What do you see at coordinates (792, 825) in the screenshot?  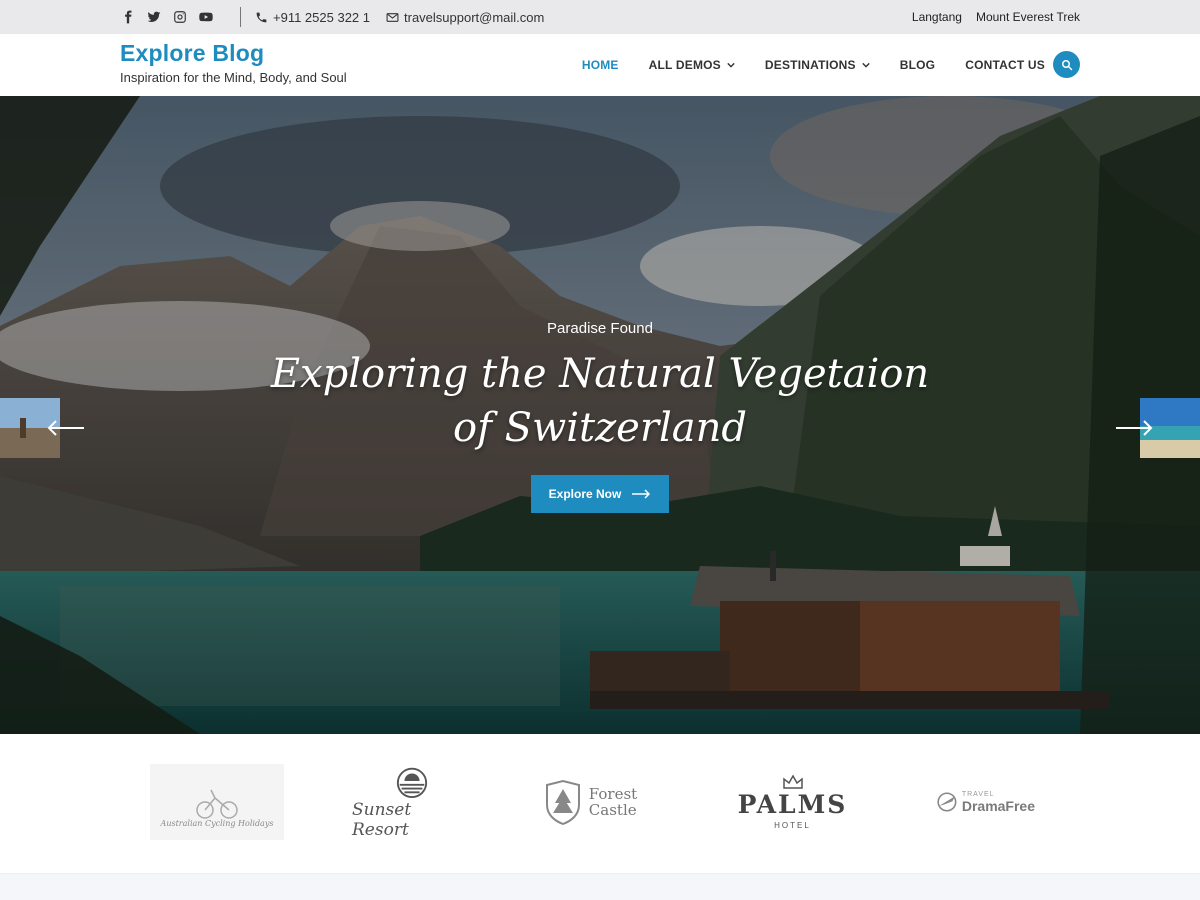 I see `logo-4-sub: HOTEL` at bounding box center [792, 825].